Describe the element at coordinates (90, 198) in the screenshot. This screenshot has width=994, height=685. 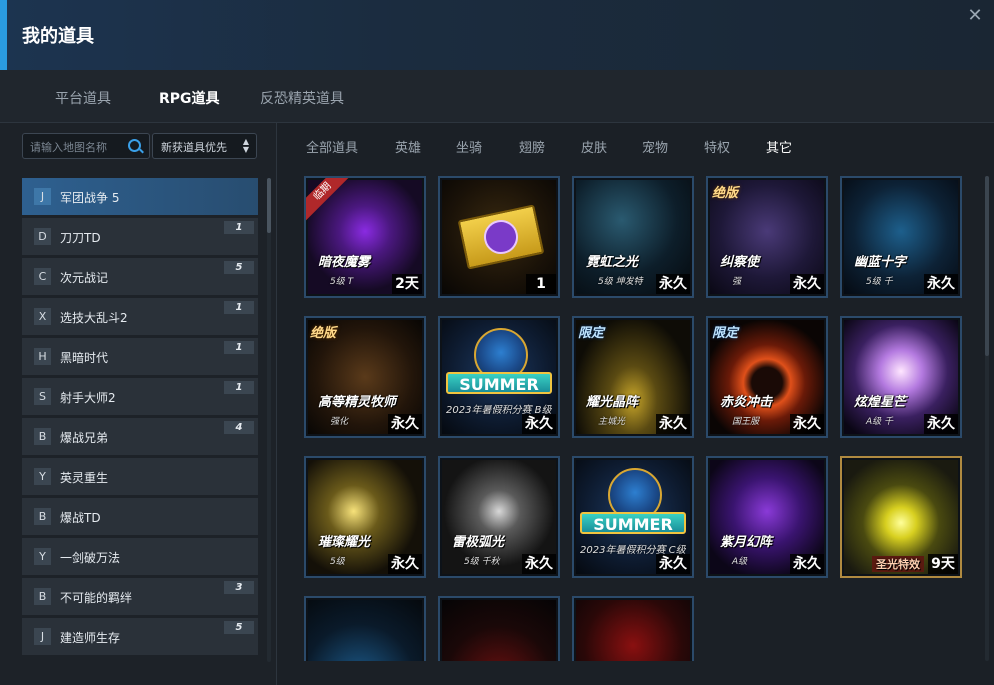
I see `map-name: 军团战争 5` at that location.